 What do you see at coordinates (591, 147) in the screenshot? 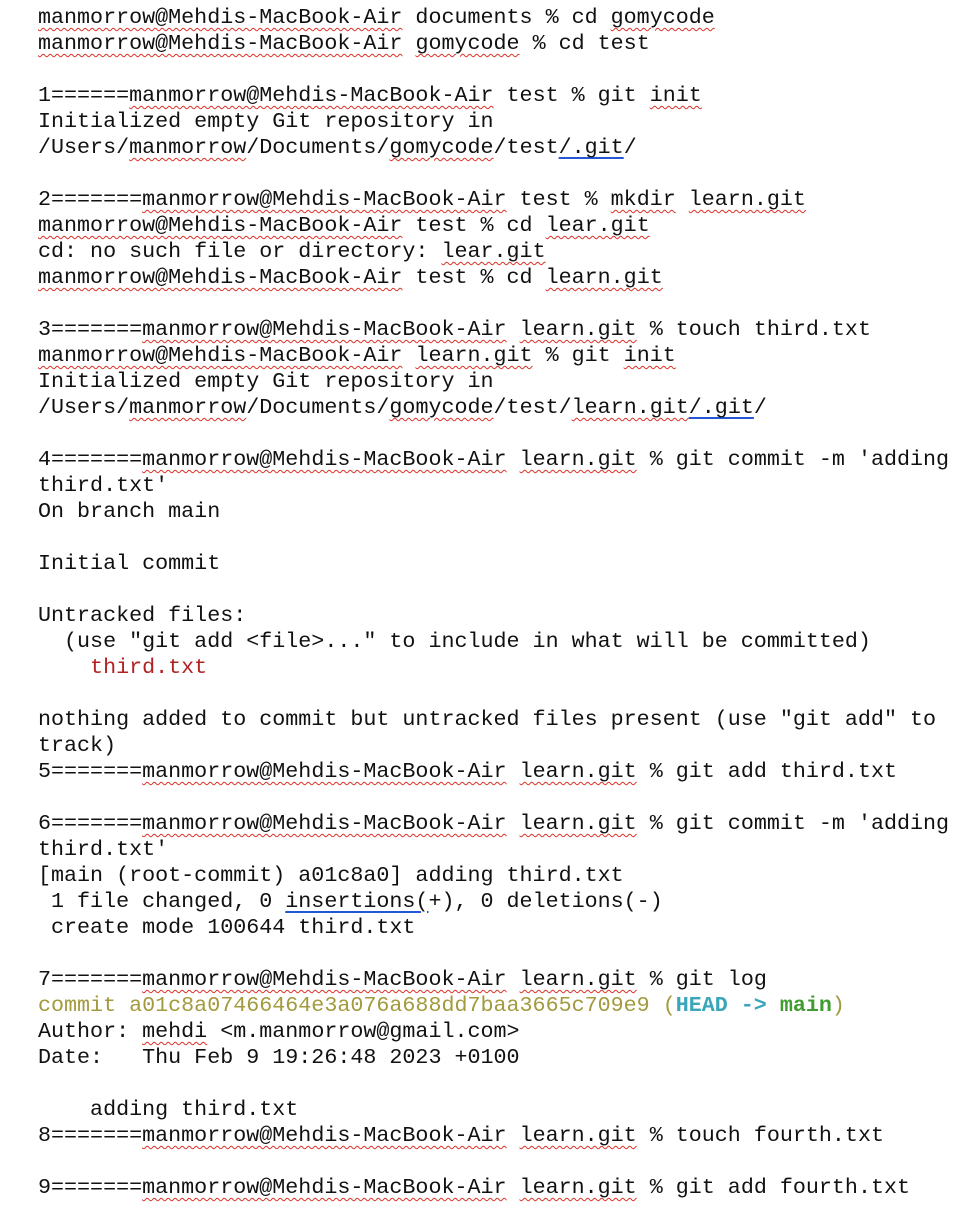
I see `underlined-link-text: /.git` at bounding box center [591, 147].